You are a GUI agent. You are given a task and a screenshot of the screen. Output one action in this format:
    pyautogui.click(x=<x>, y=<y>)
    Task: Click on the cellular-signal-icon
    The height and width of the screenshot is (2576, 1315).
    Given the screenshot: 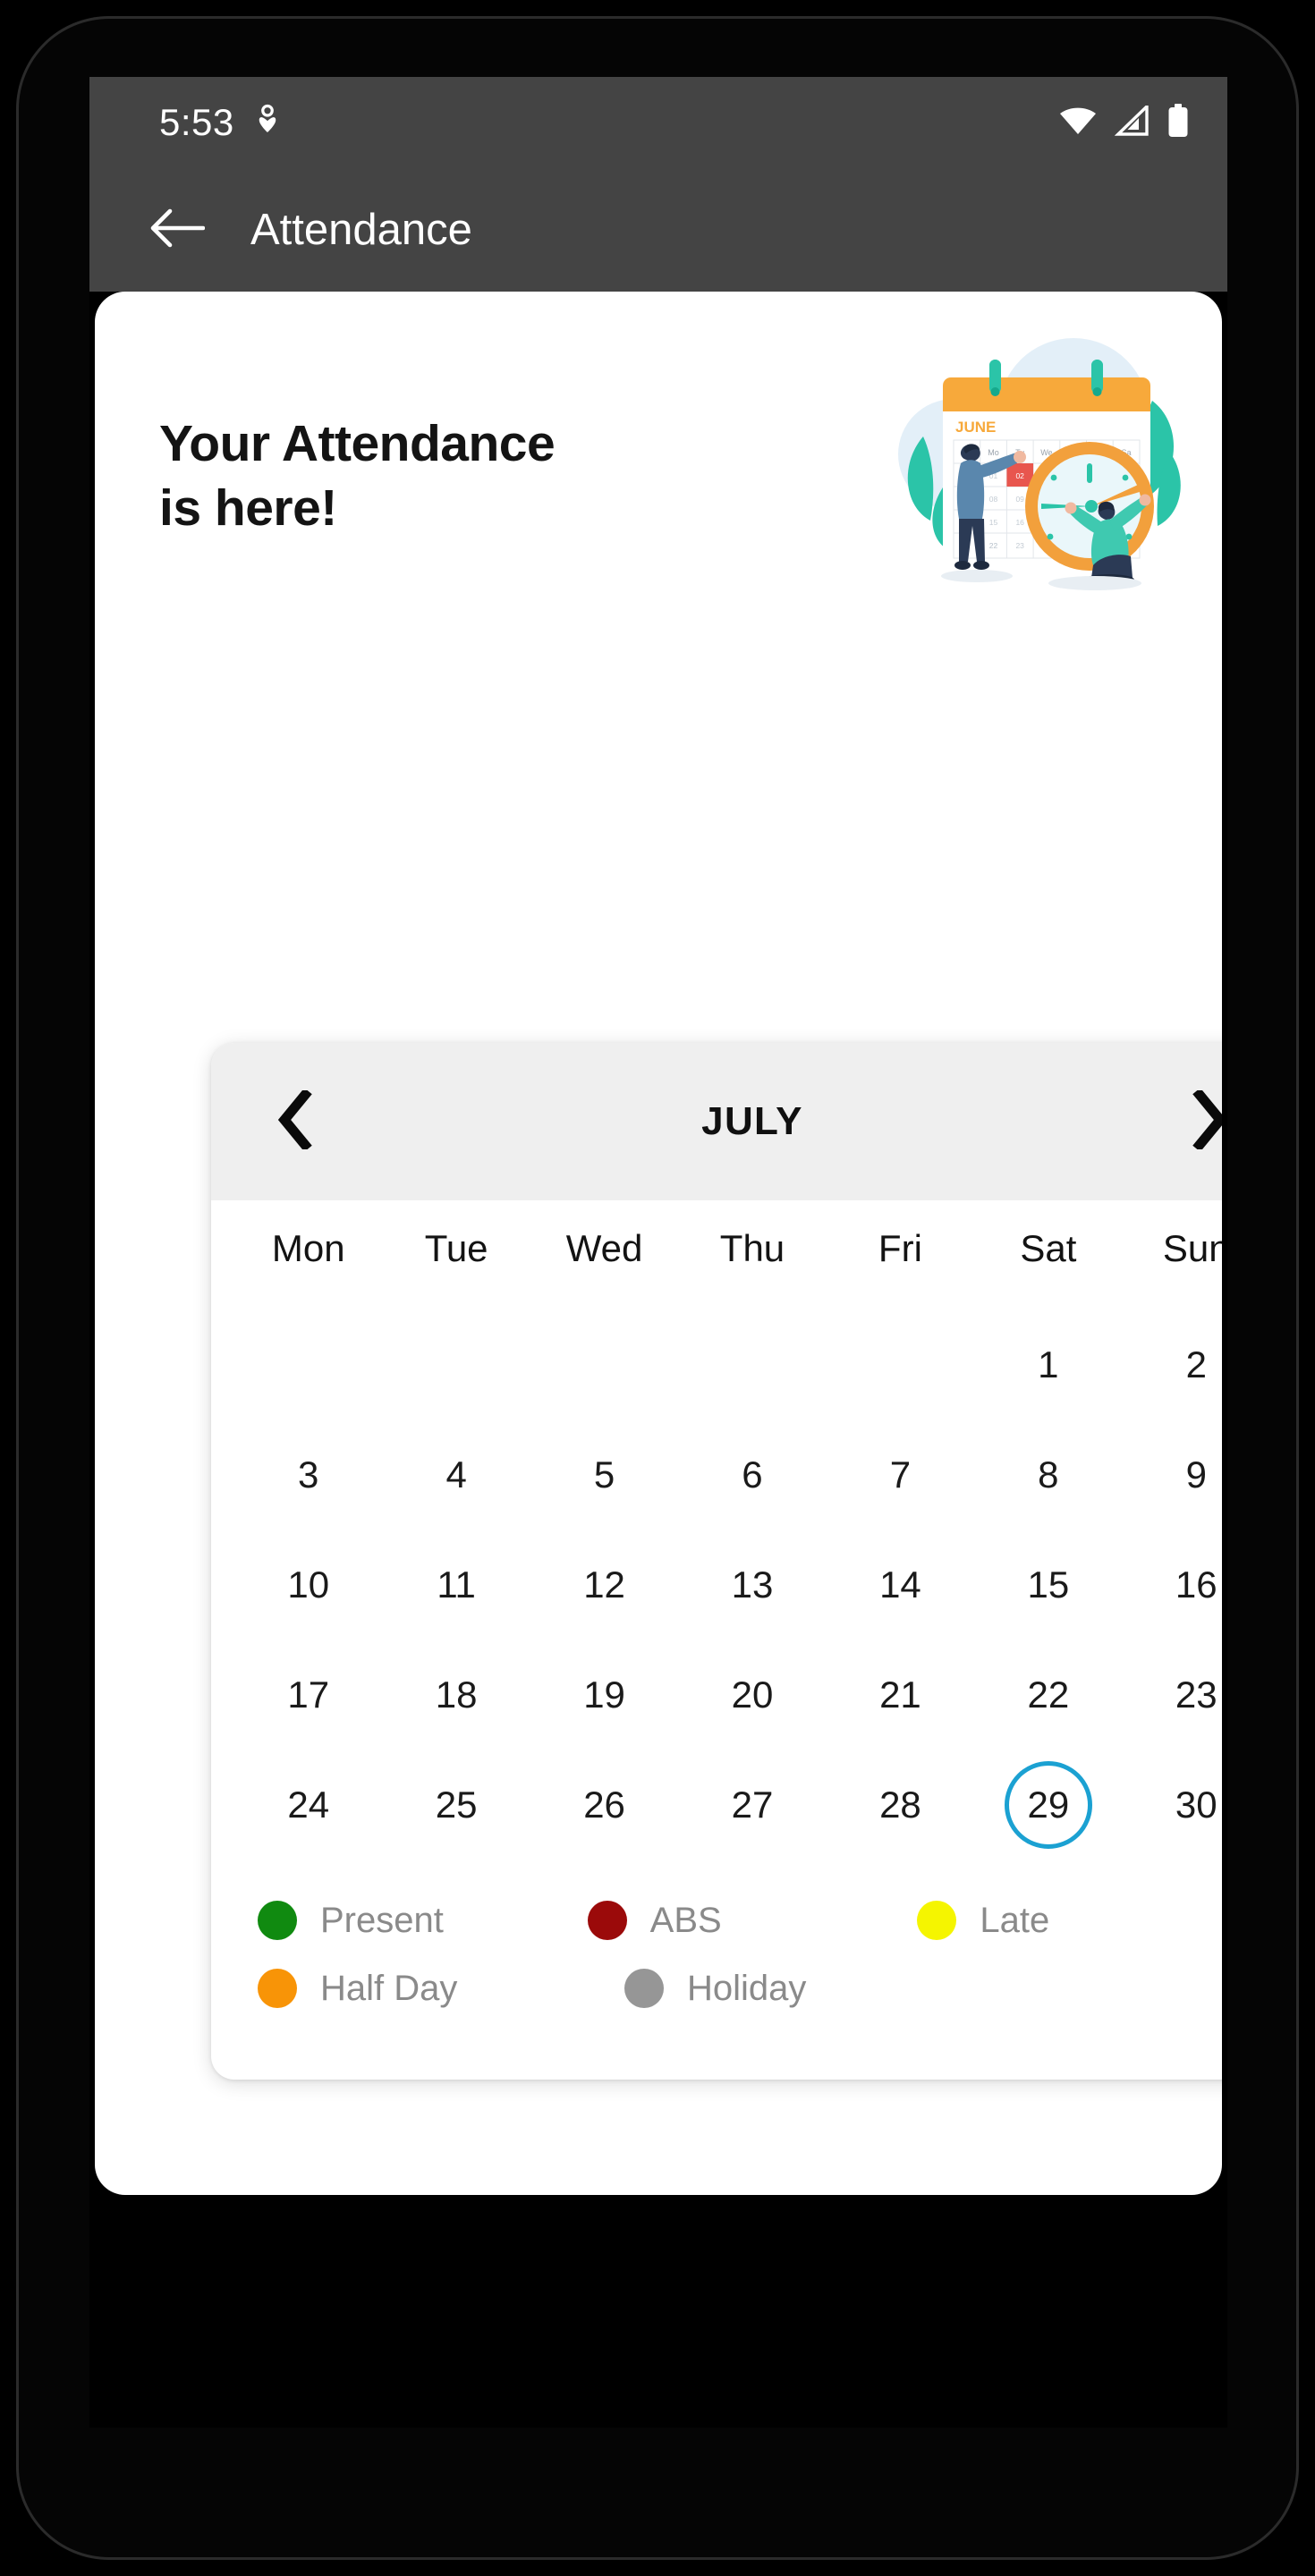 What is the action you would take?
    pyautogui.click(x=1131, y=121)
    